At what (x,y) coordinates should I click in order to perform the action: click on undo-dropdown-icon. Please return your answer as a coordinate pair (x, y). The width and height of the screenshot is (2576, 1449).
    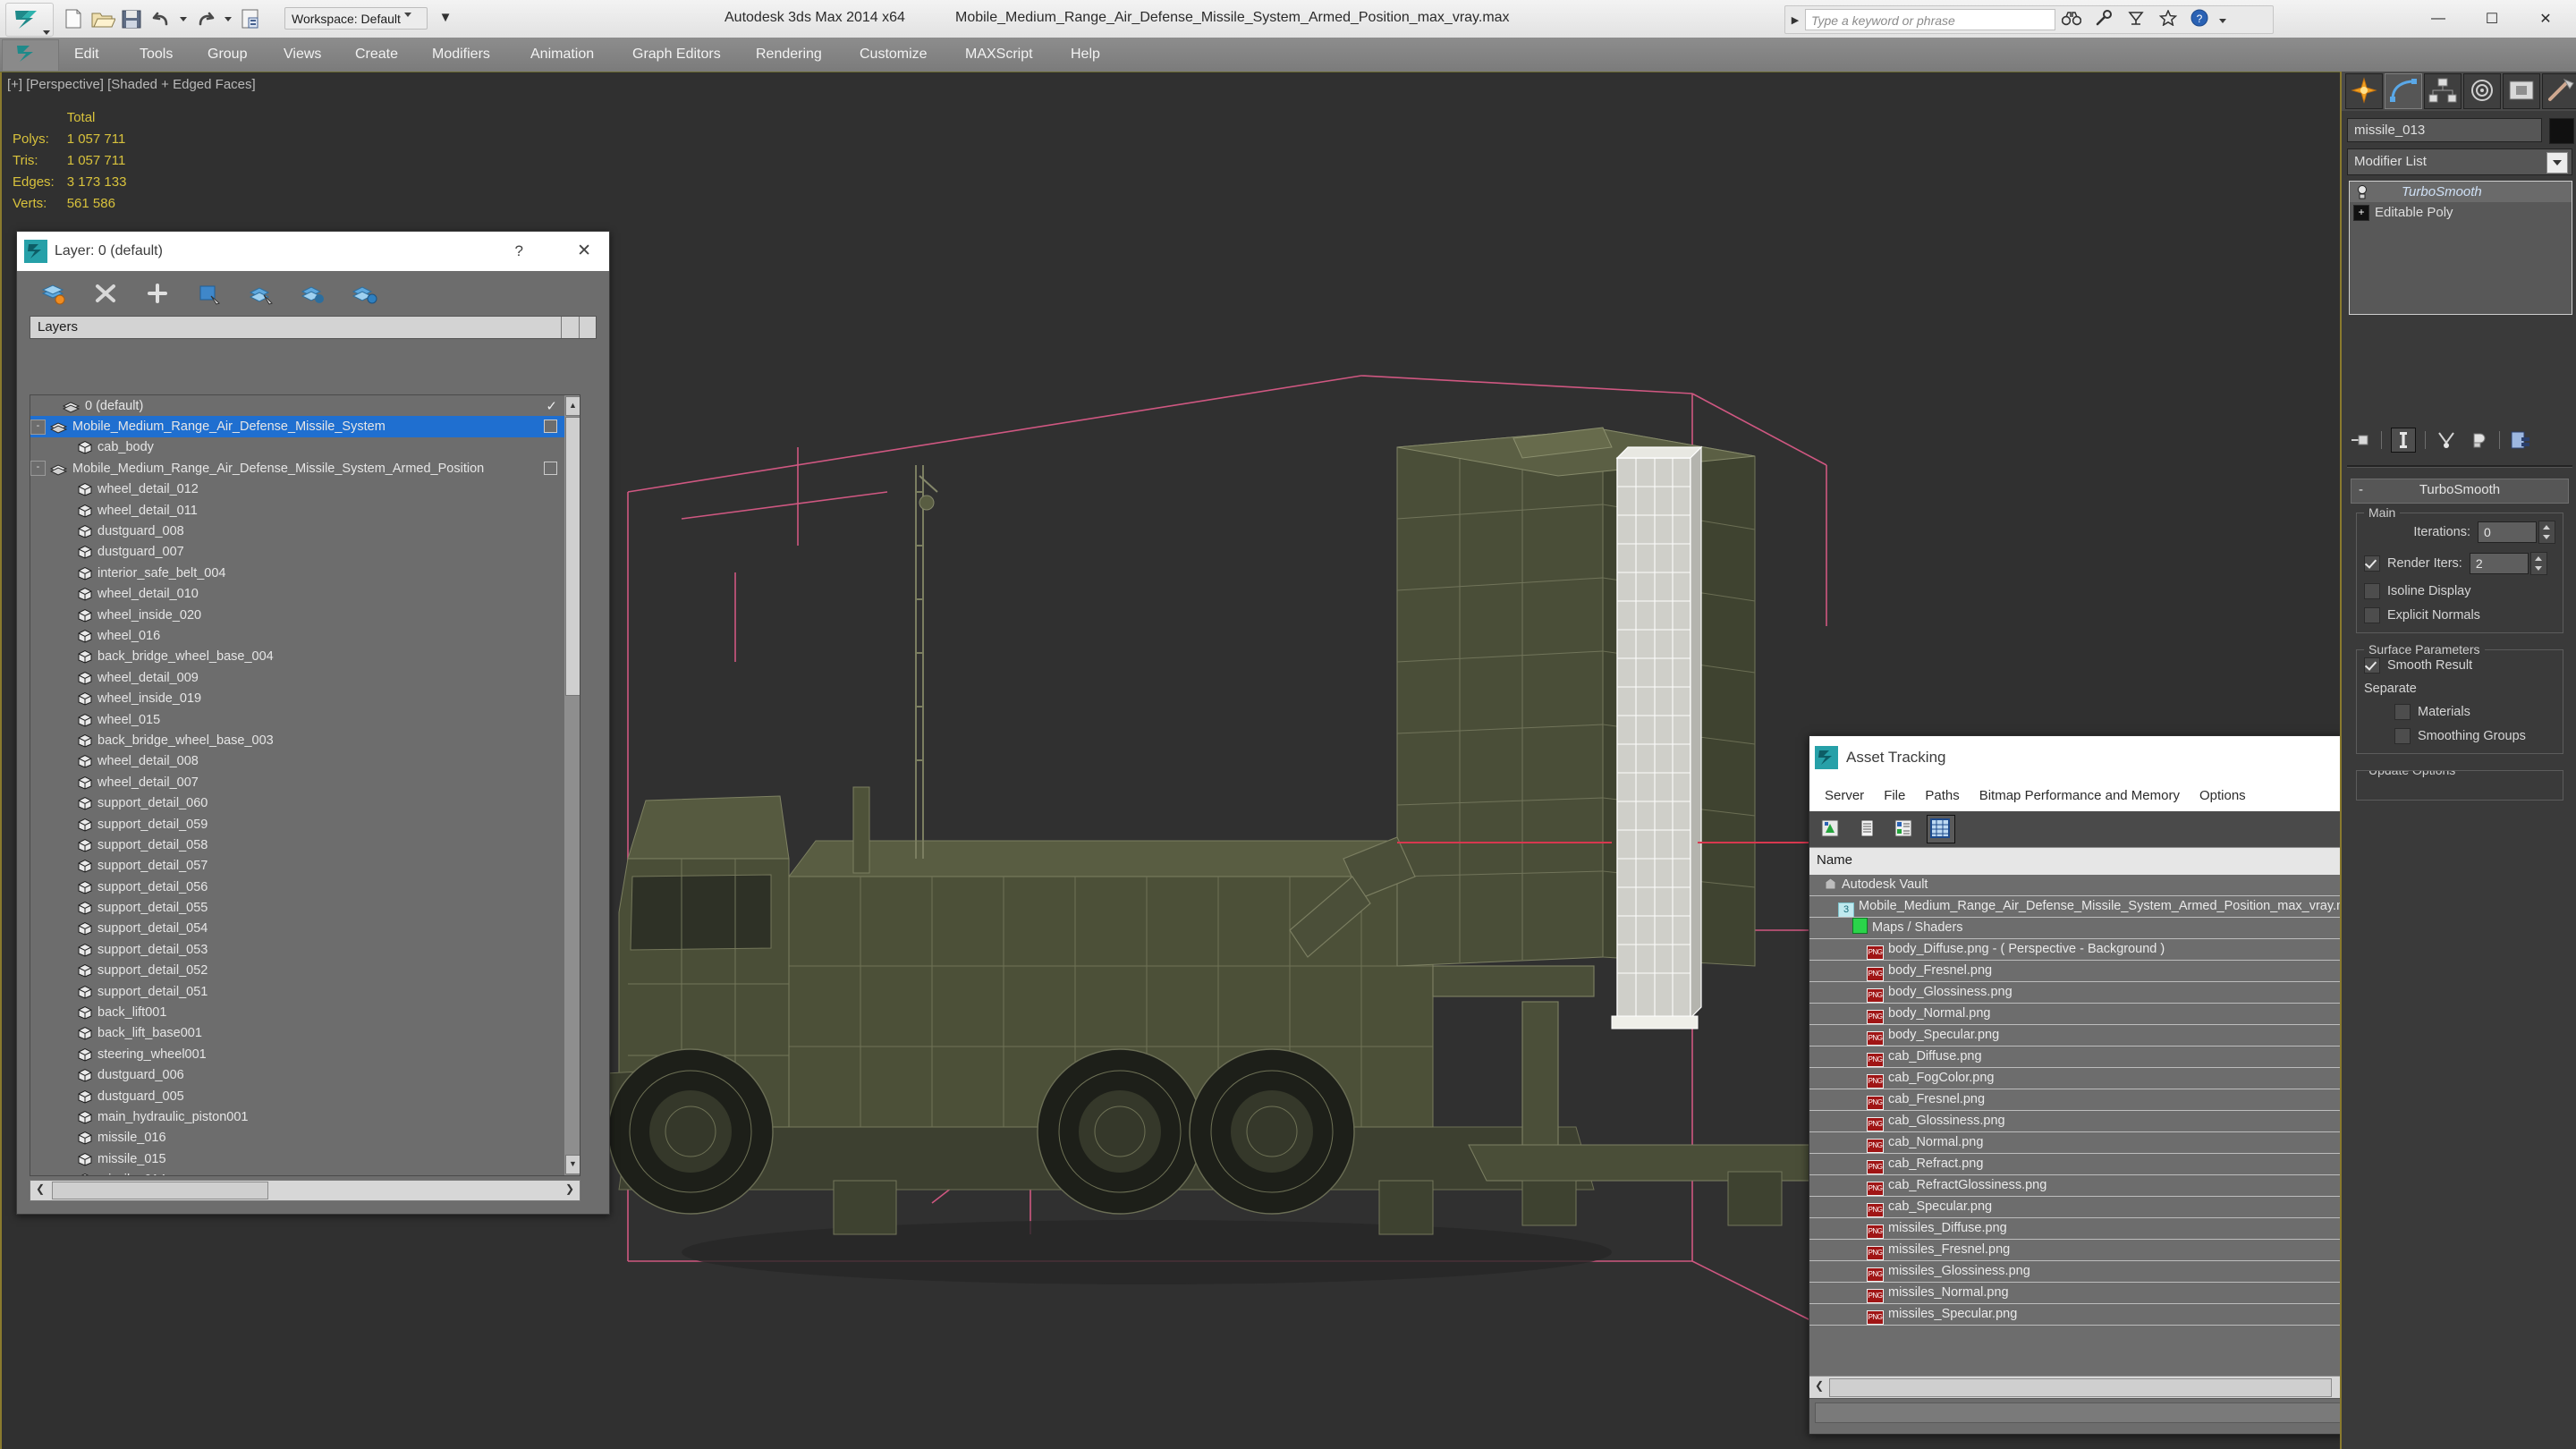
    Looking at the image, I should click on (183, 18).